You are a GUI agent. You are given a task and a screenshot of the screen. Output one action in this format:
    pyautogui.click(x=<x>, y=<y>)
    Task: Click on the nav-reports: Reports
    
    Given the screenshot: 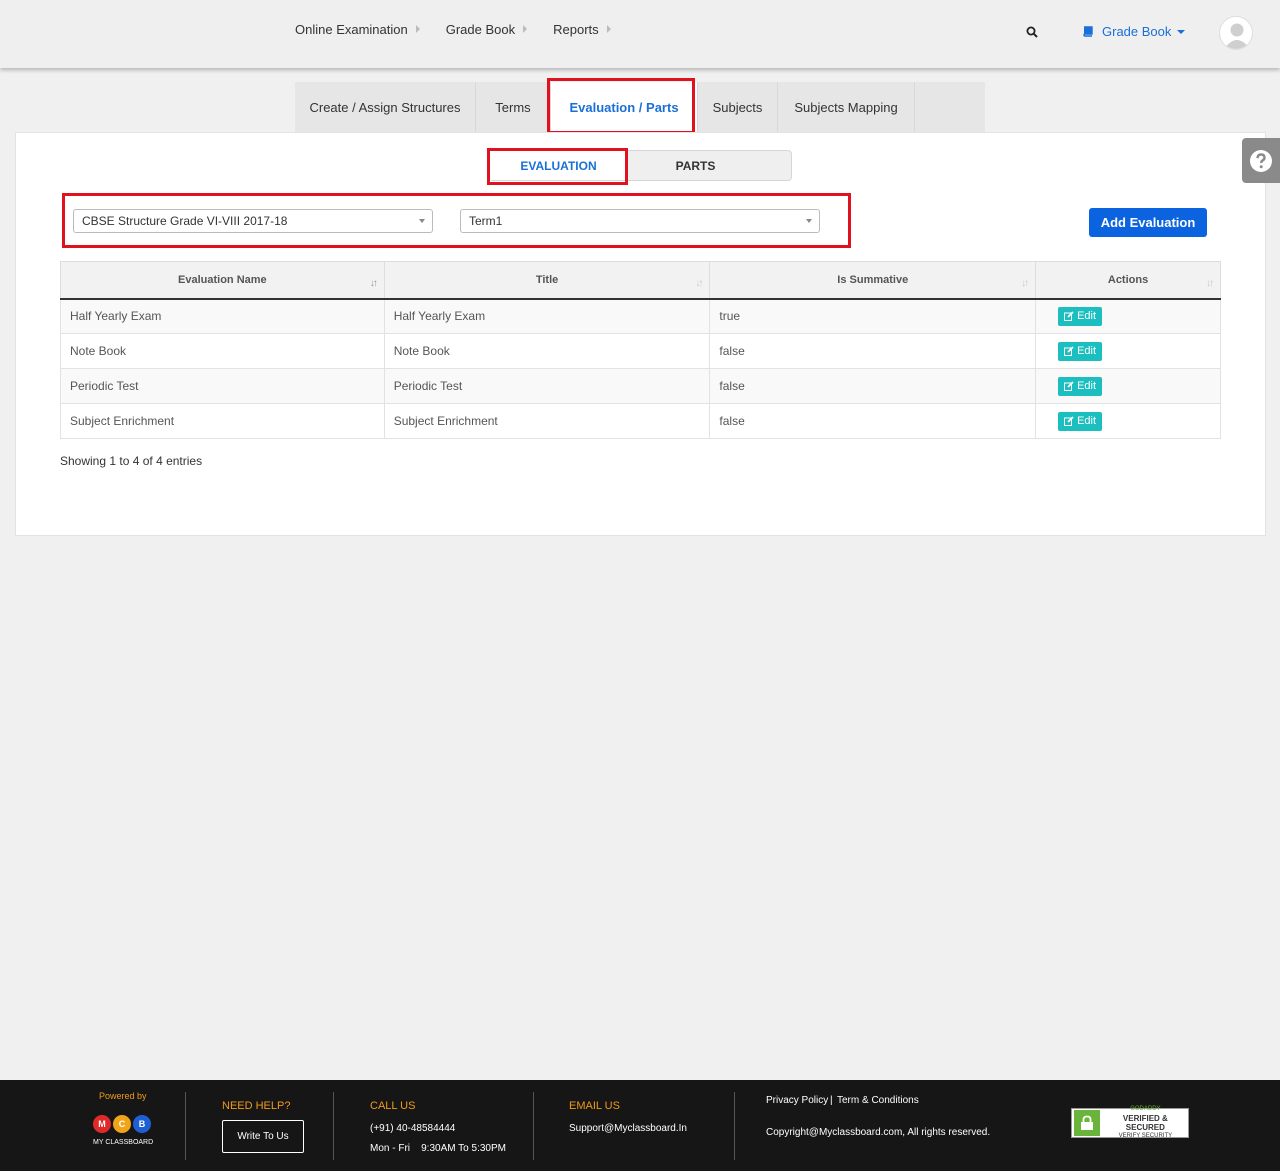 What is the action you would take?
    pyautogui.click(x=582, y=29)
    